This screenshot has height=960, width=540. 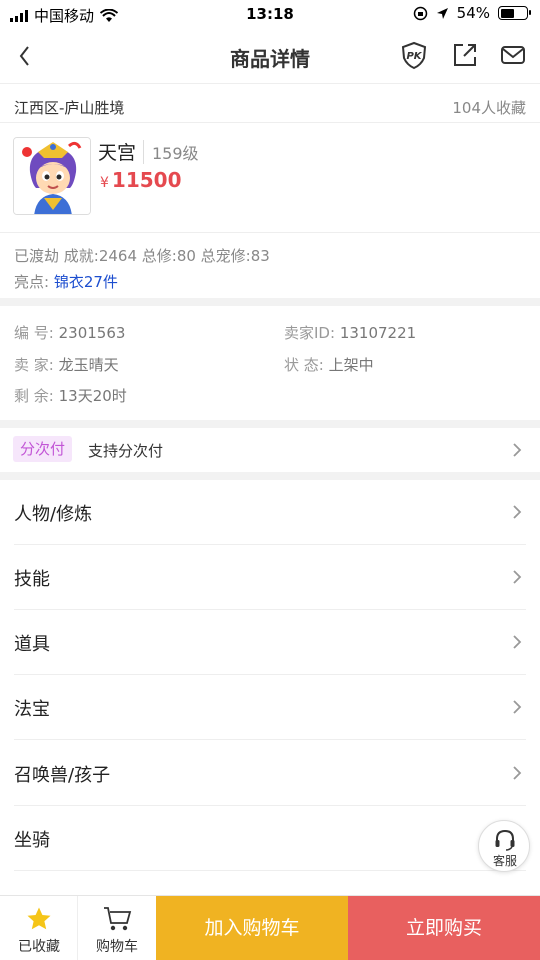 I want to click on cart-label: 购物车, so click(x=117, y=947).